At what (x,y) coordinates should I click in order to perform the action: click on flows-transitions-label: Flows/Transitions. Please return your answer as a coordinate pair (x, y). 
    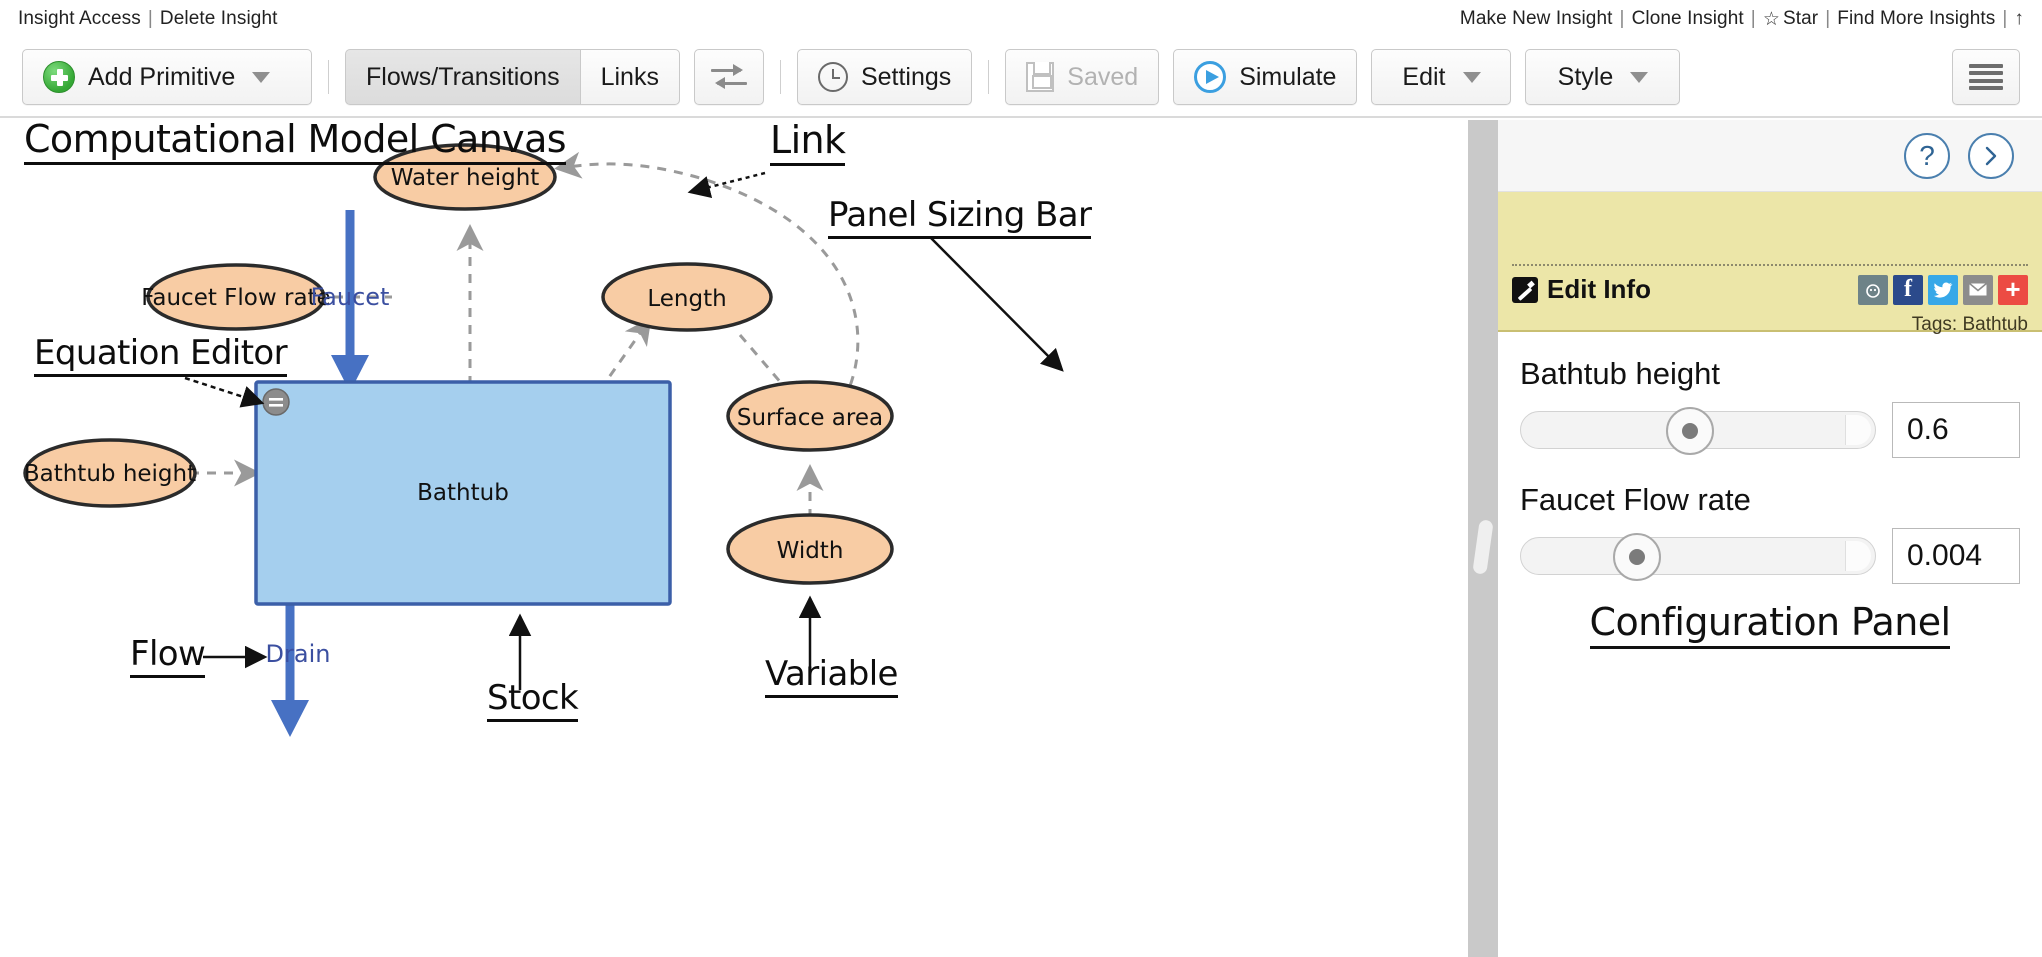
    Looking at the image, I should click on (463, 76).